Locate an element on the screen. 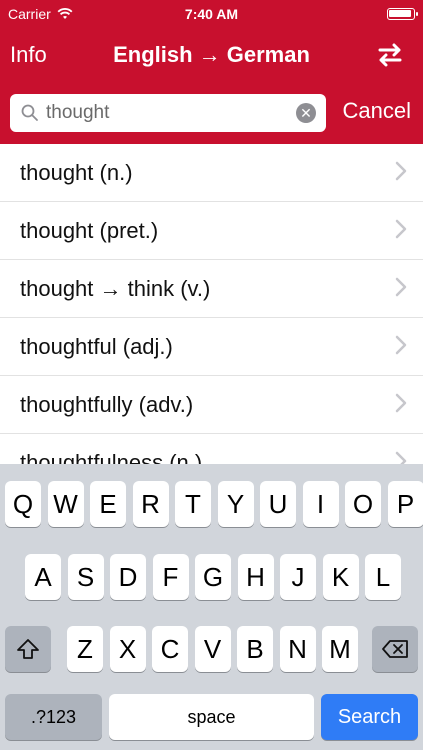 This screenshot has width=423, height=750. key-p: P is located at coordinates (405, 504).